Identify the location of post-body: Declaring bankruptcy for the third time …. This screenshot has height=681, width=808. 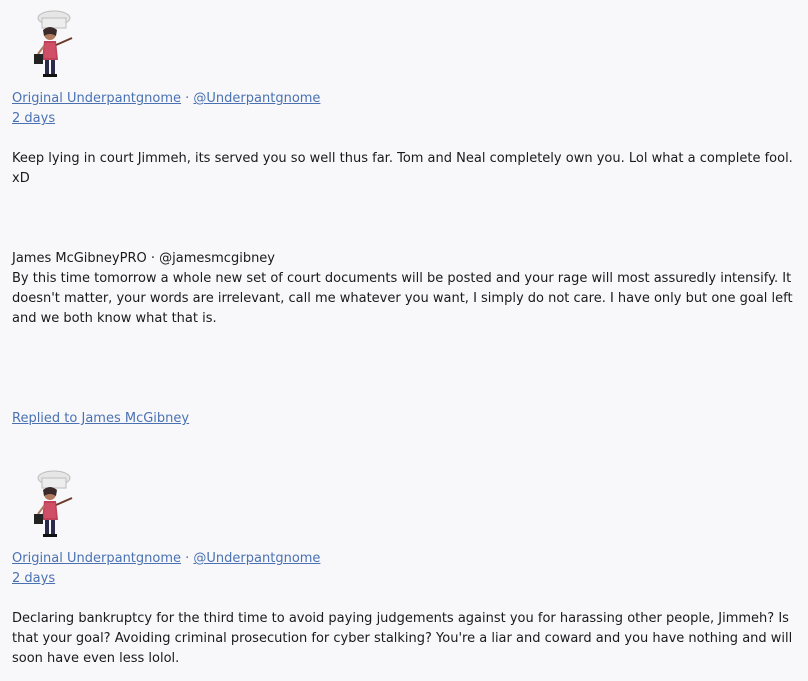
(402, 638).